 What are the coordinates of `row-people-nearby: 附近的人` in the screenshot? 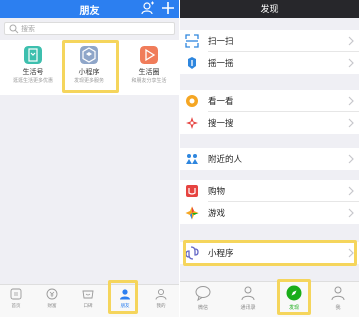 It's located at (269, 159).